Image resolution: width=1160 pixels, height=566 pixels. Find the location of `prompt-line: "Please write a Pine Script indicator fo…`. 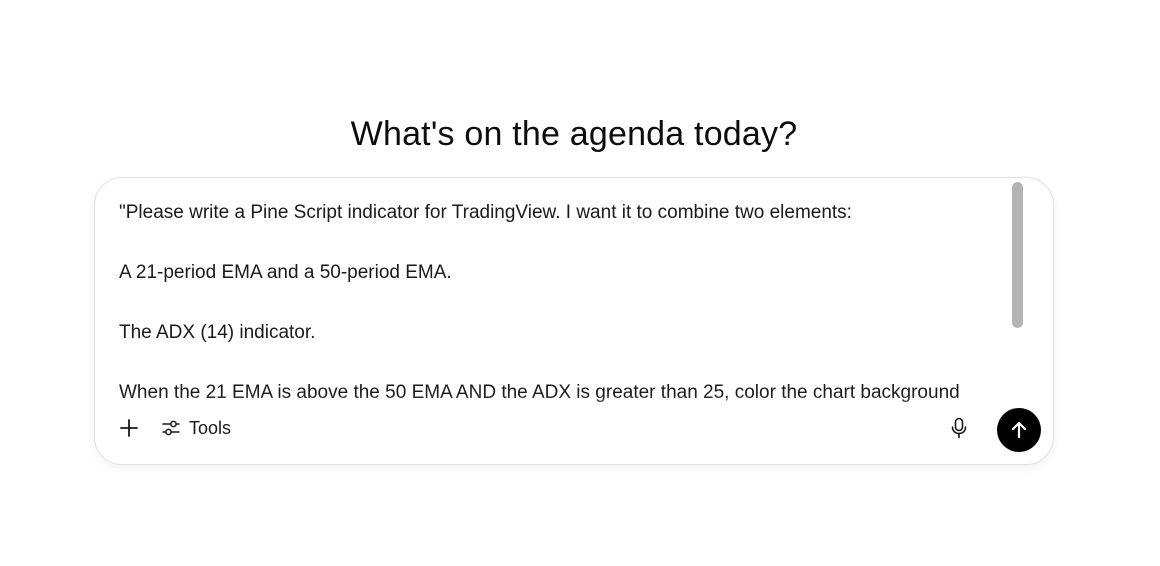

prompt-line: "Please write a Pine Script indicator fo… is located at coordinates (485, 212).